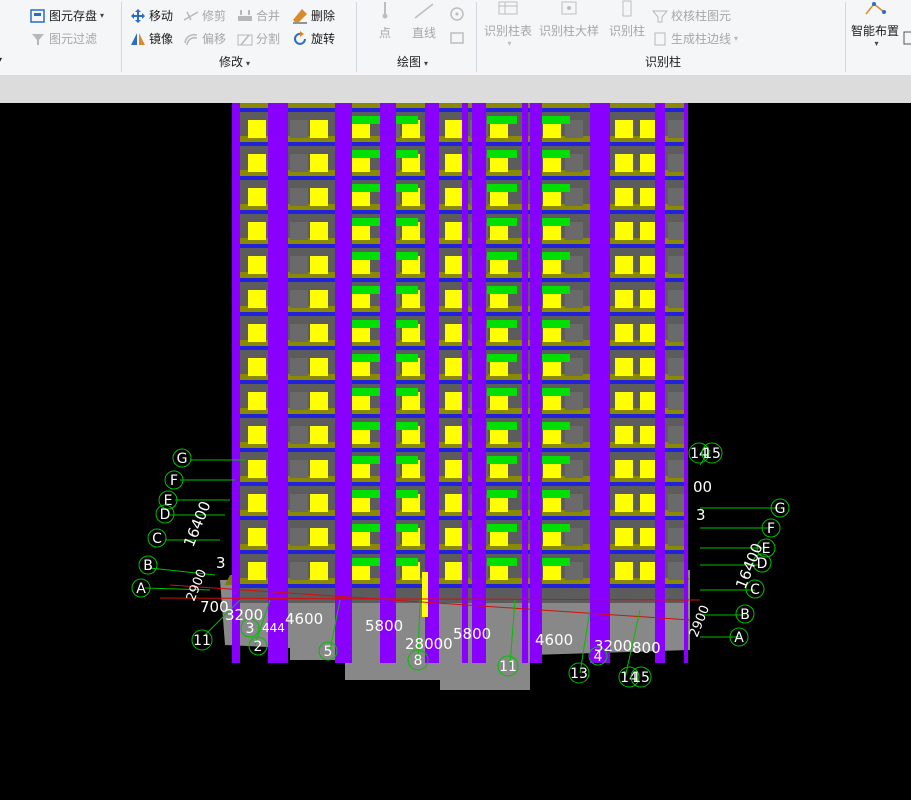 The width and height of the screenshot is (911, 800). Describe the element at coordinates (182, 459) in the screenshot. I see `axis-label-G-left: G` at that location.